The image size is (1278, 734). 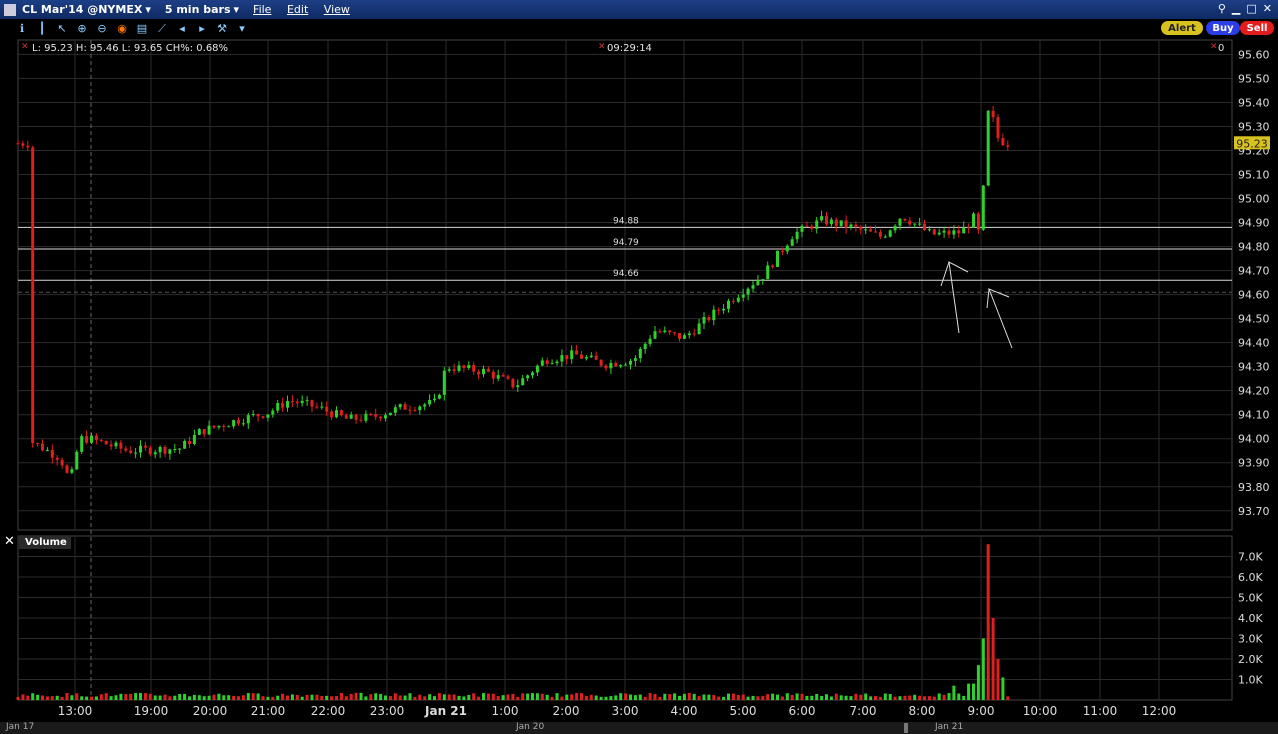 I want to click on volume-panel-label: Volume, so click(x=45, y=542).